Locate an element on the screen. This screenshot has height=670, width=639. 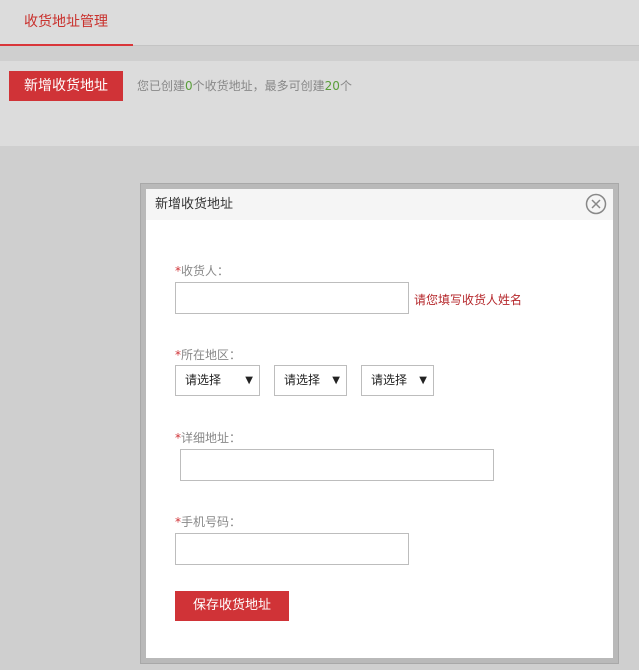
receiver-error-tip: 请您填写收货人姓名 is located at coordinates (468, 300).